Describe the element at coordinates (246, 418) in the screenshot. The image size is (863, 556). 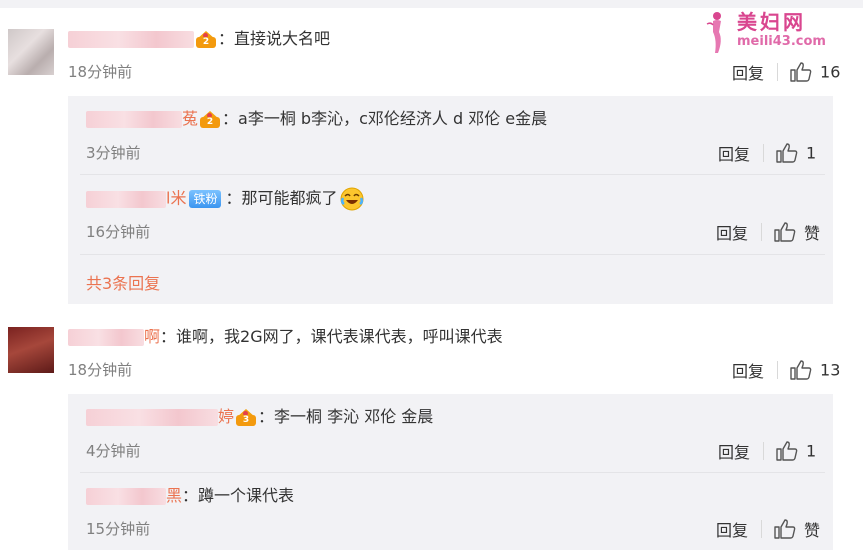
I see `crown-badge-icon: 3` at that location.